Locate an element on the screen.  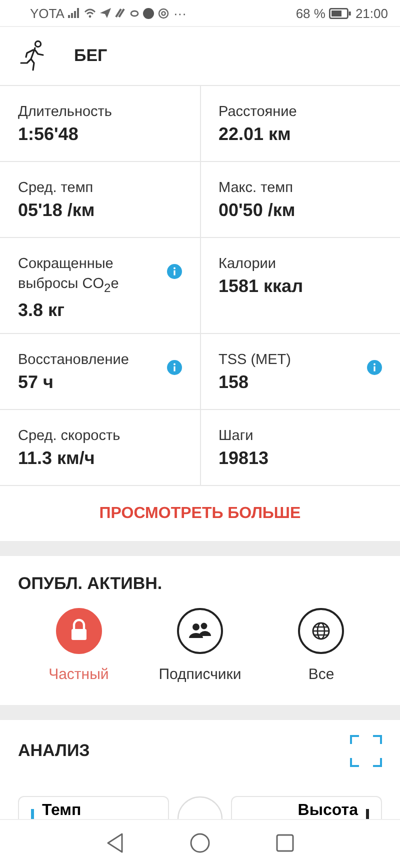
metric-selector: Темп is located at coordinates (93, 807).